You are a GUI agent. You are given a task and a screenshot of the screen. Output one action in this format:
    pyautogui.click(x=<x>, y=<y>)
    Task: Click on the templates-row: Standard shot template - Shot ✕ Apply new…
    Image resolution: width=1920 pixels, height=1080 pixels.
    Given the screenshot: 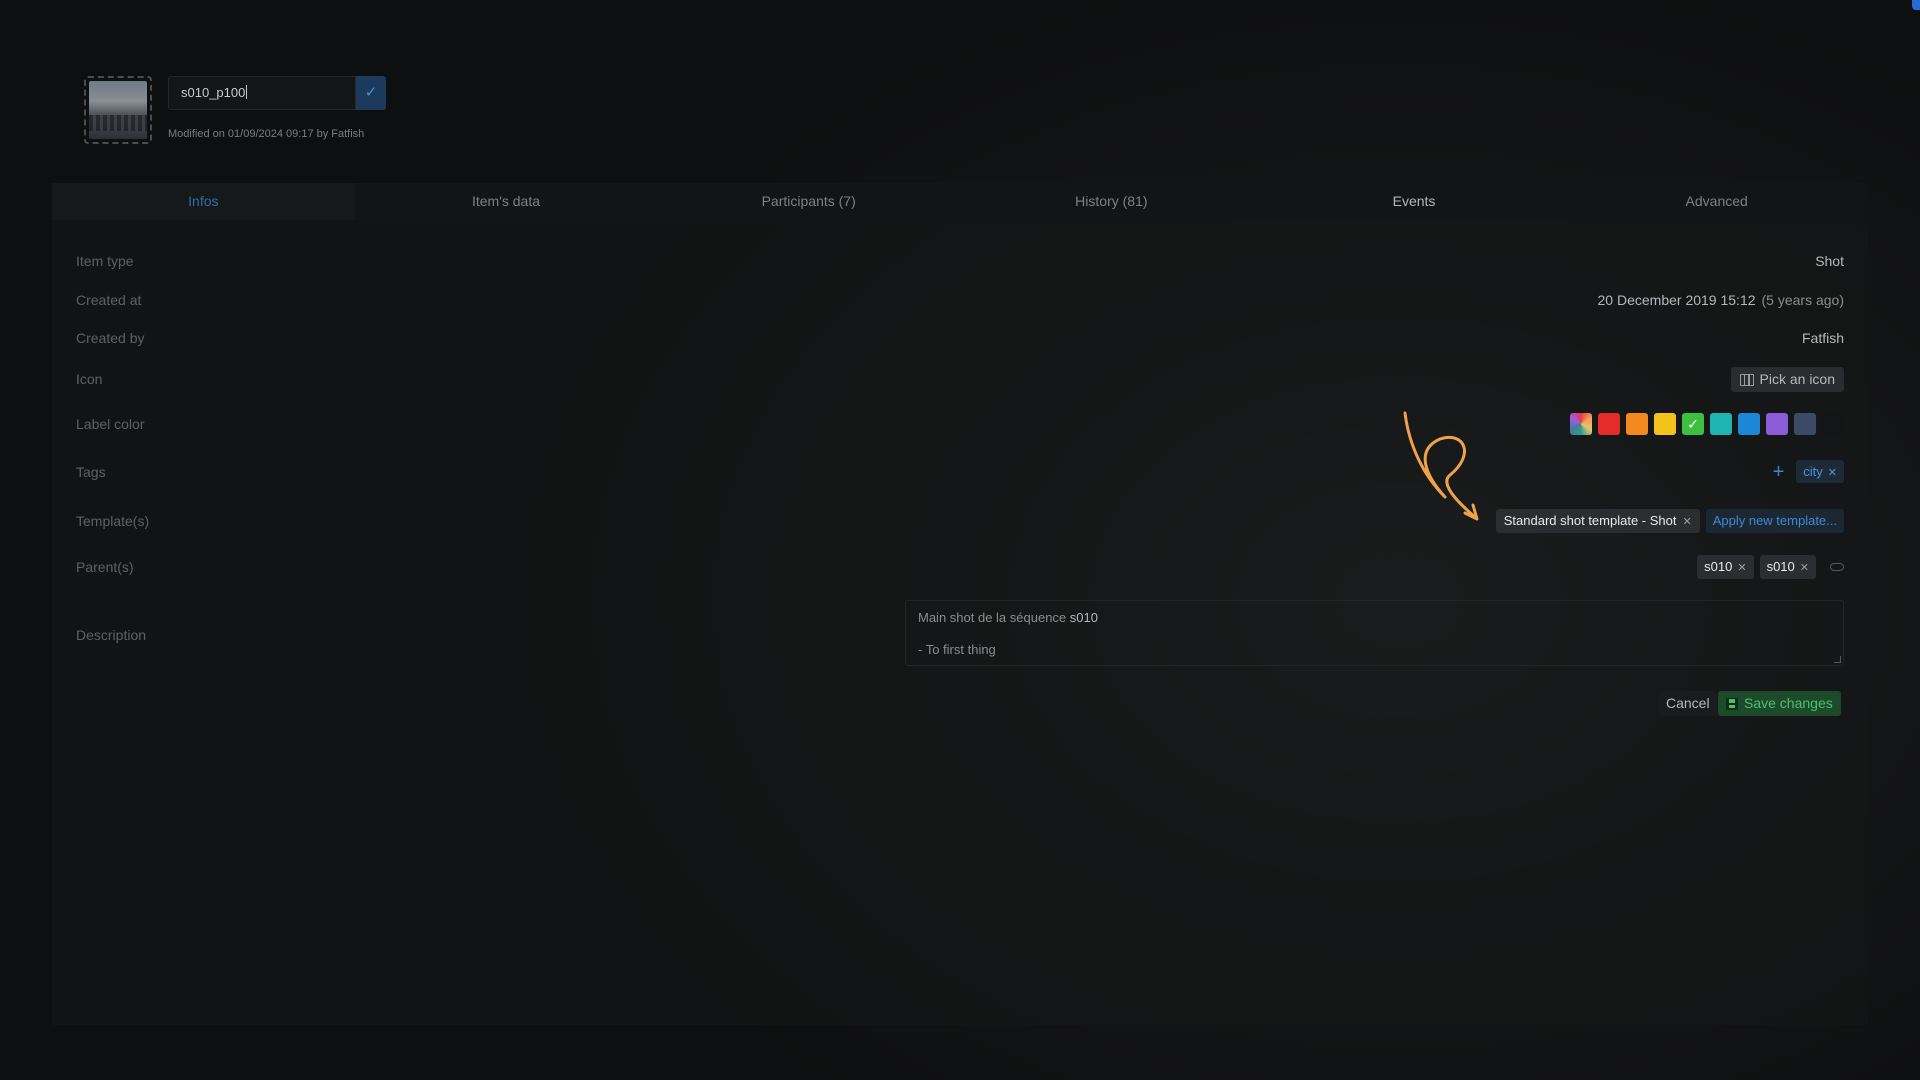 What is the action you would take?
    pyautogui.click(x=1669, y=521)
    